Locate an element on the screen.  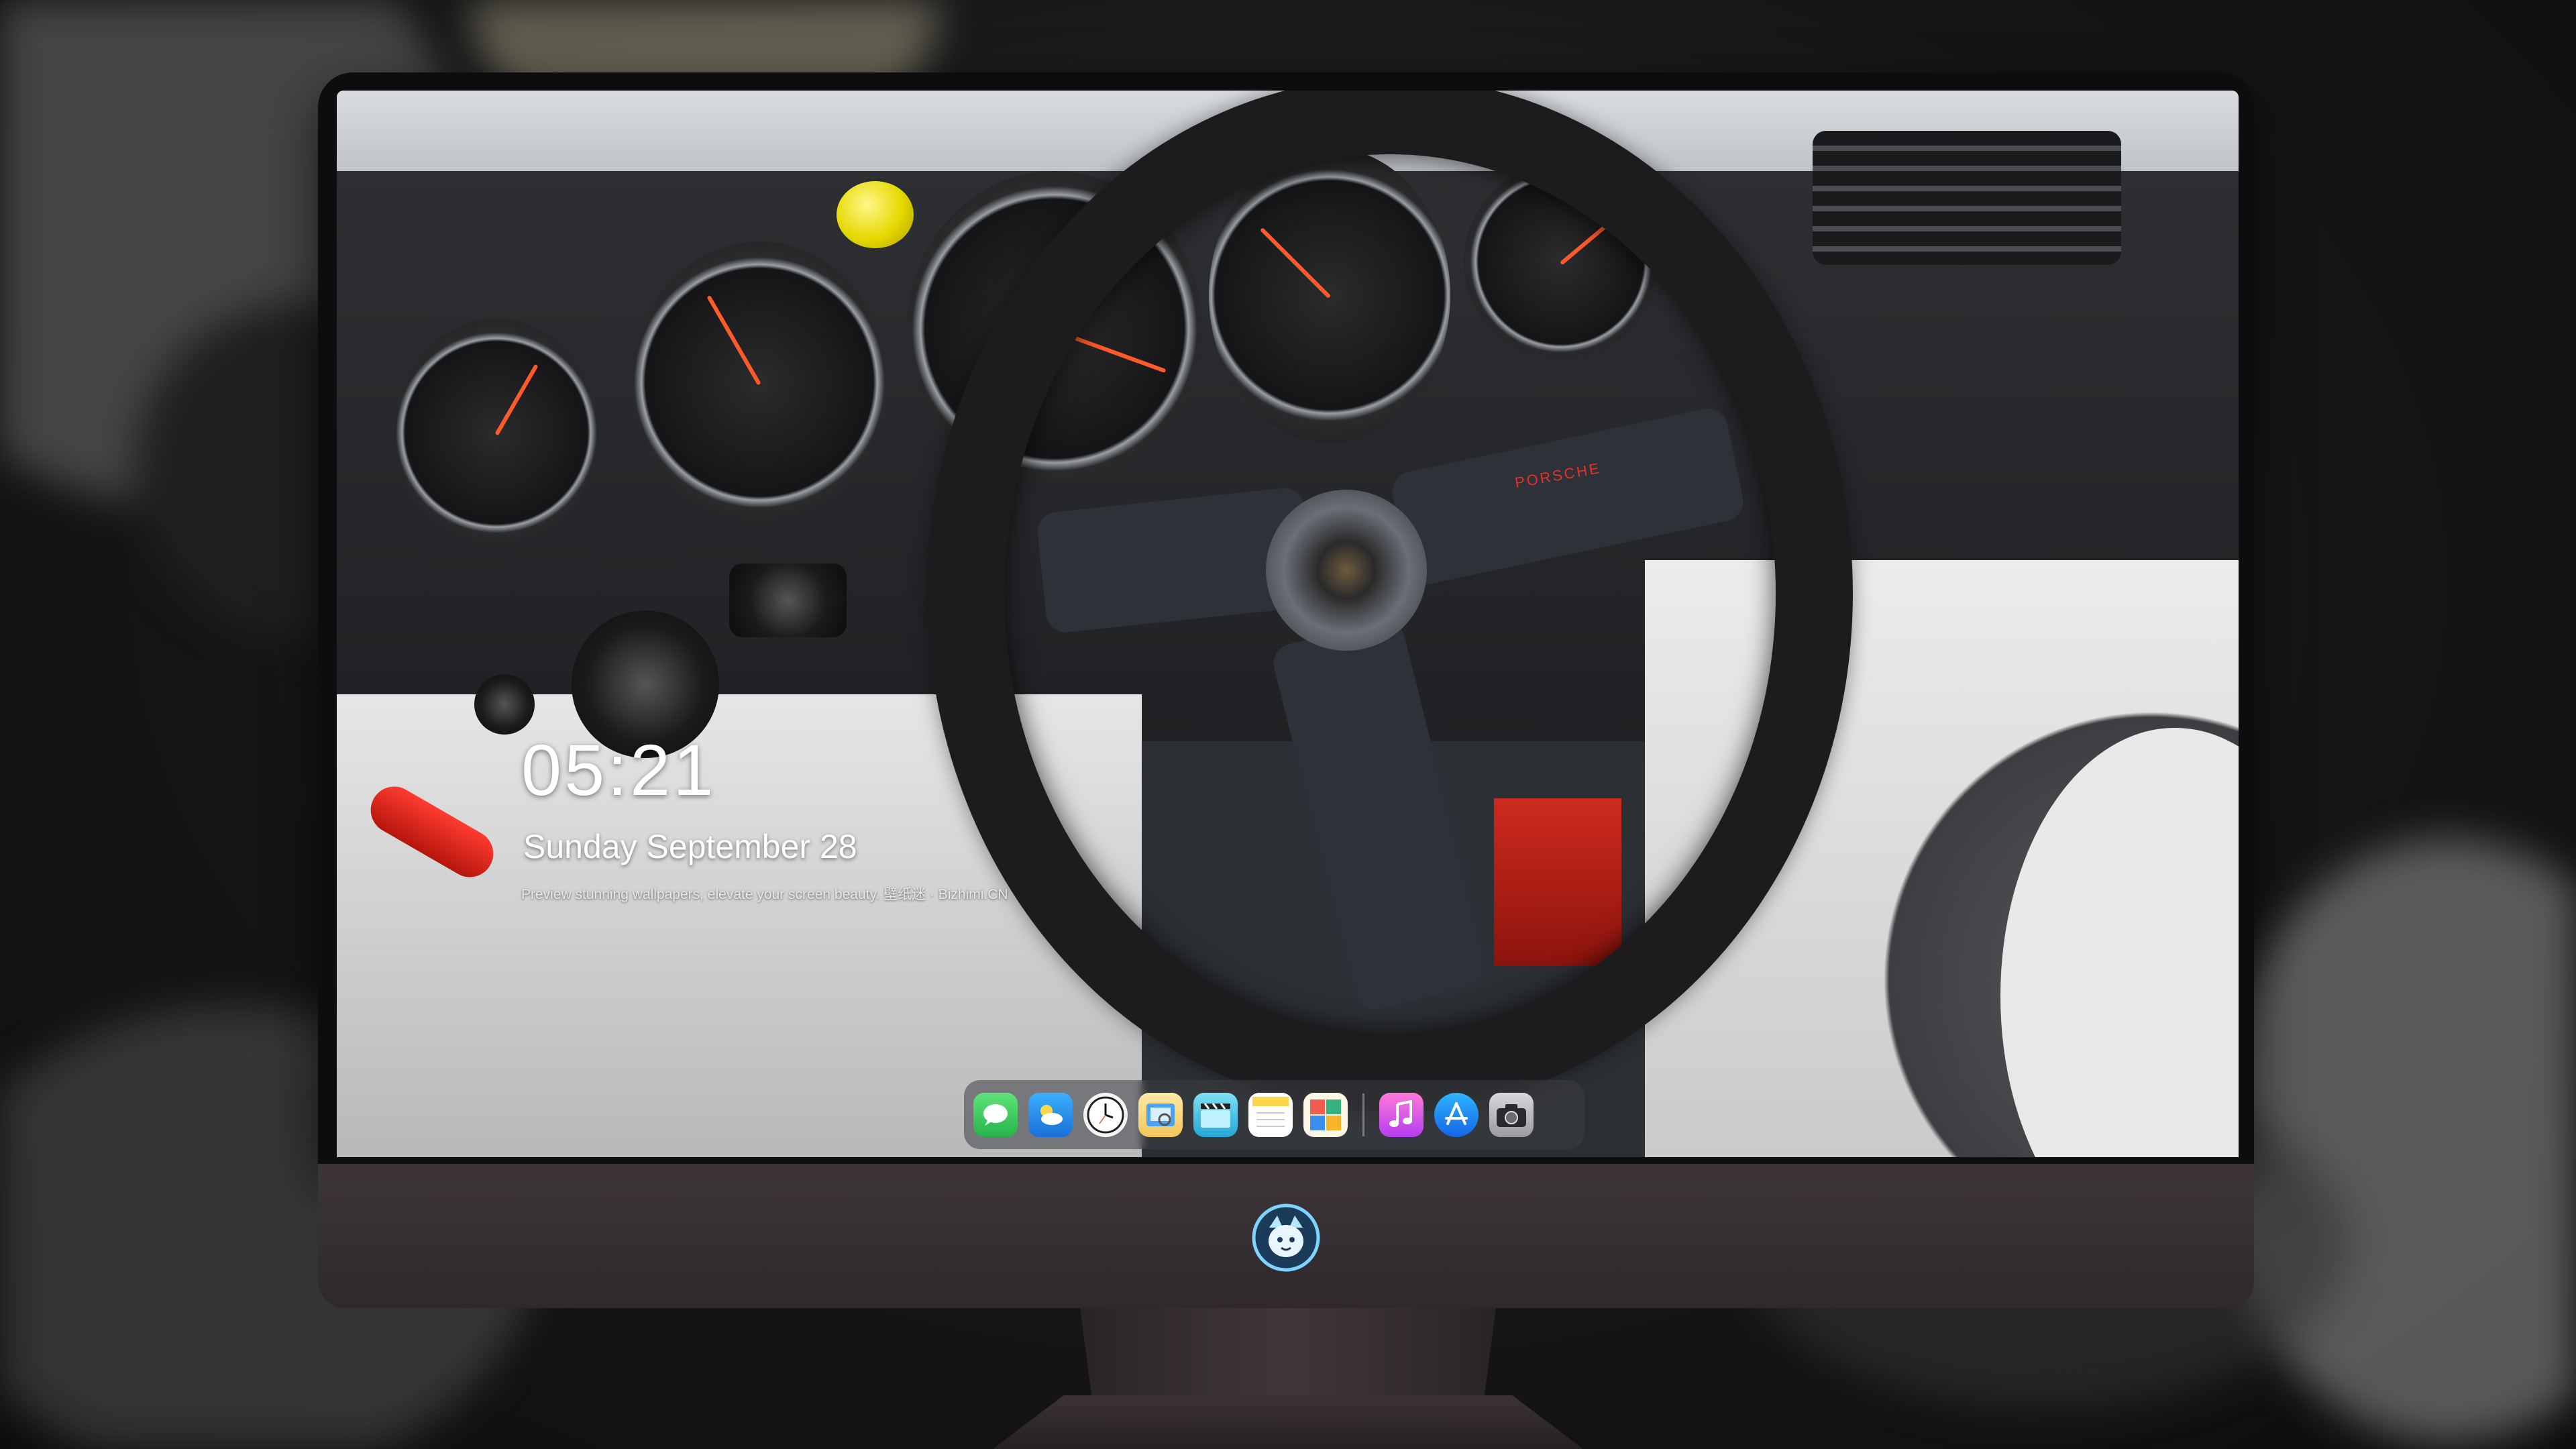
preview-icon is located at coordinates (1160, 1114).